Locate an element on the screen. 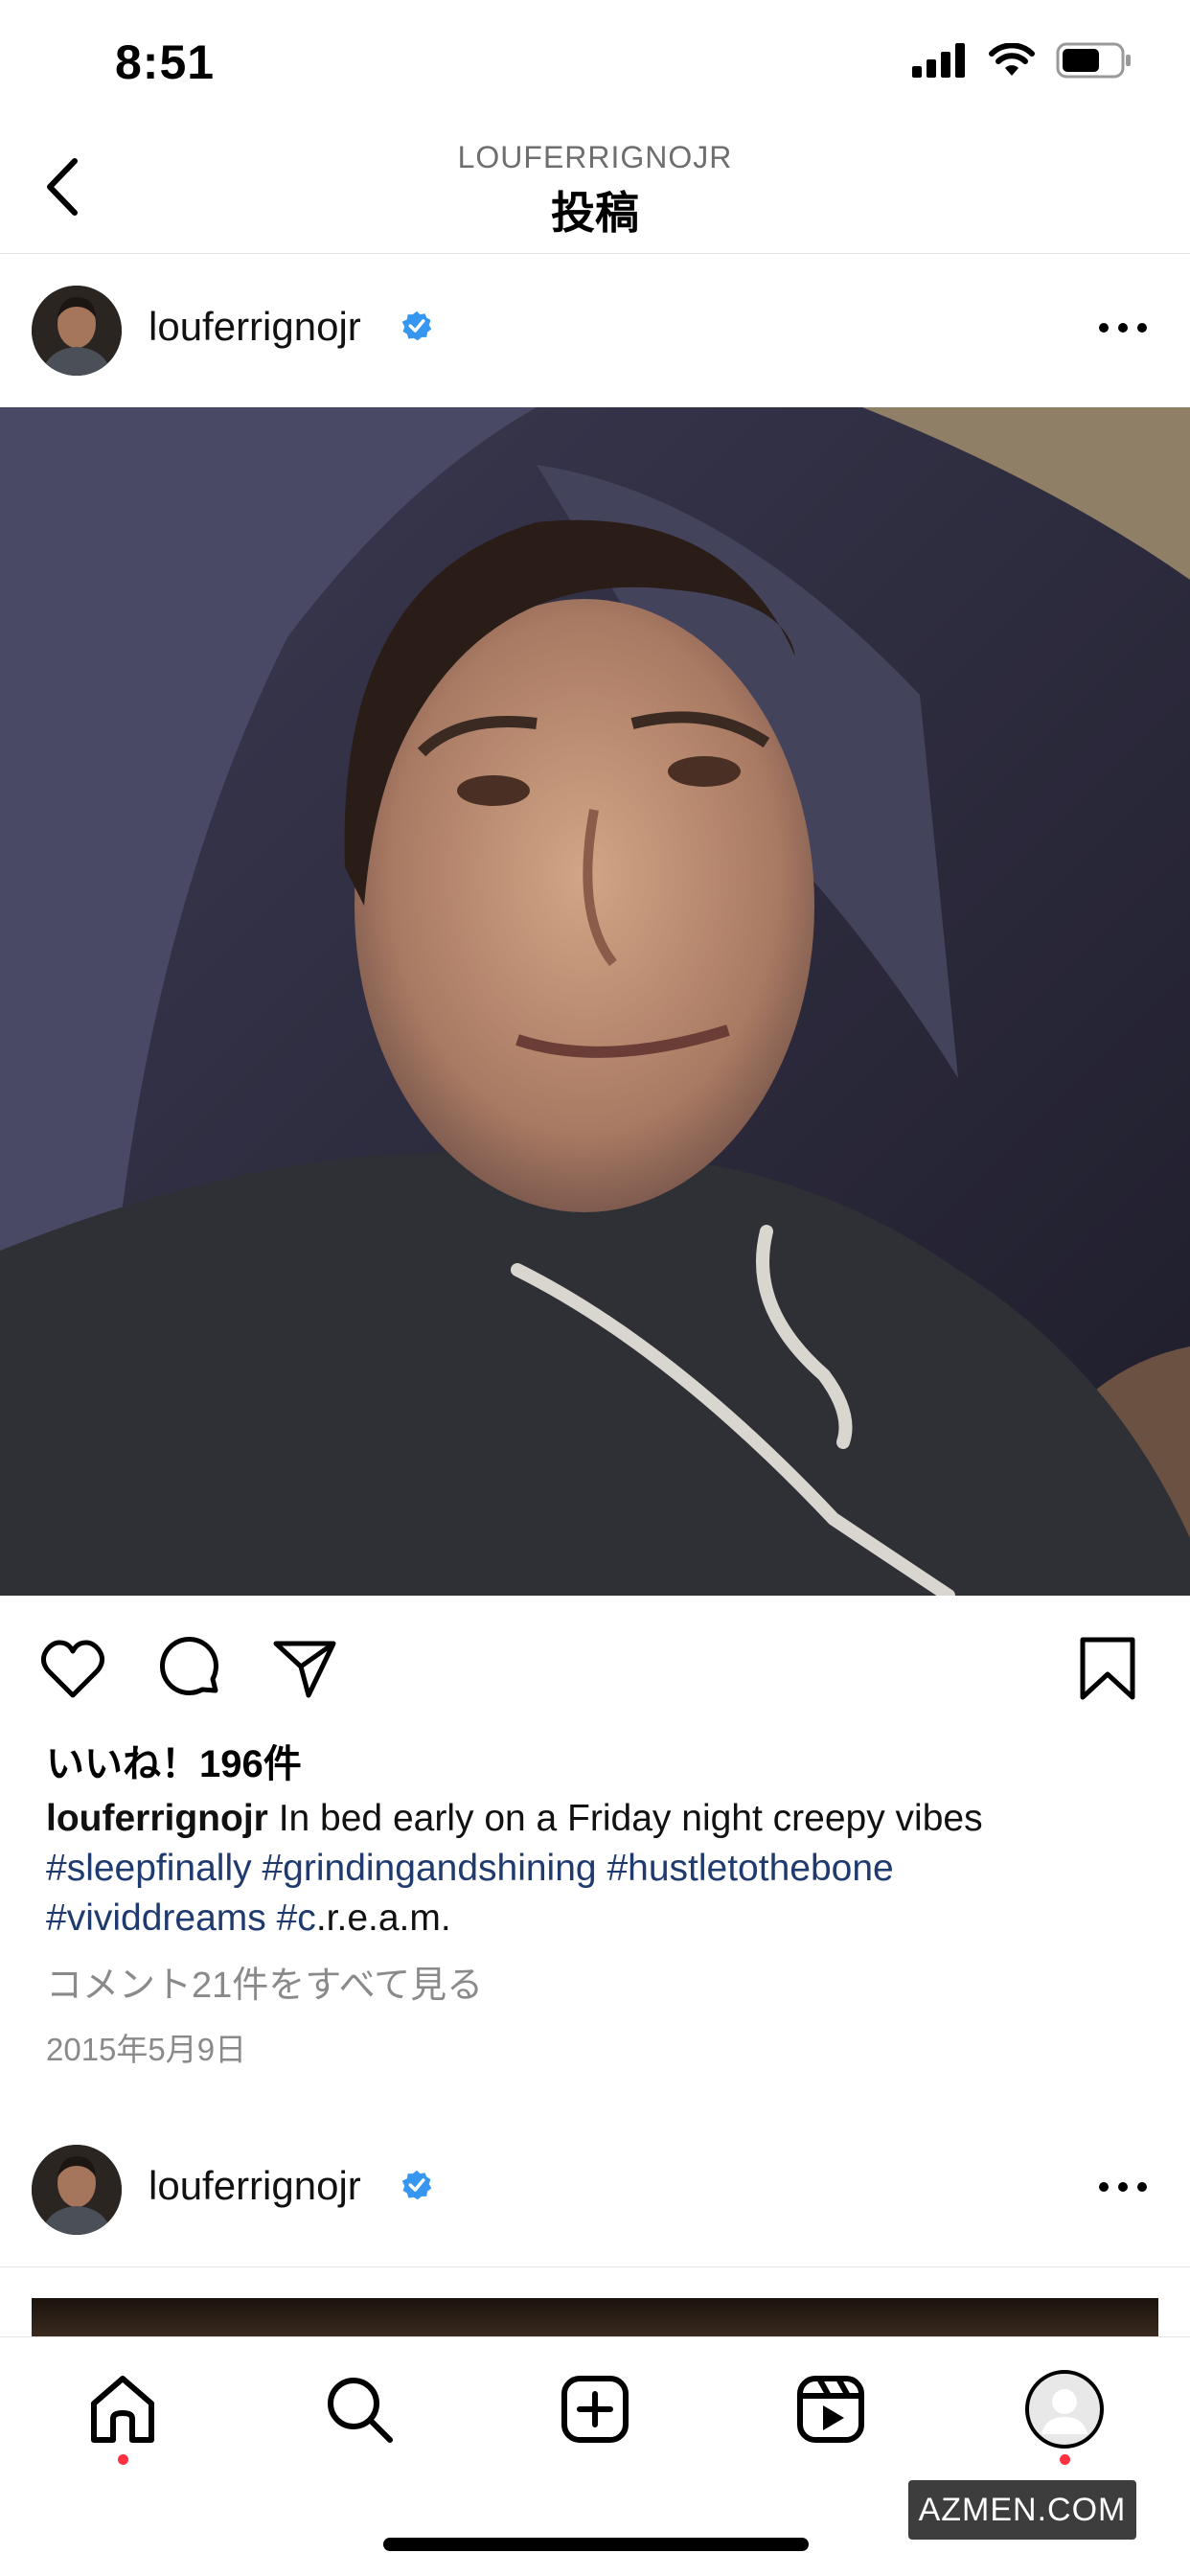 This screenshot has width=1190, height=2576. hashtag-link: #sleepfinally is located at coordinates (149, 1868).